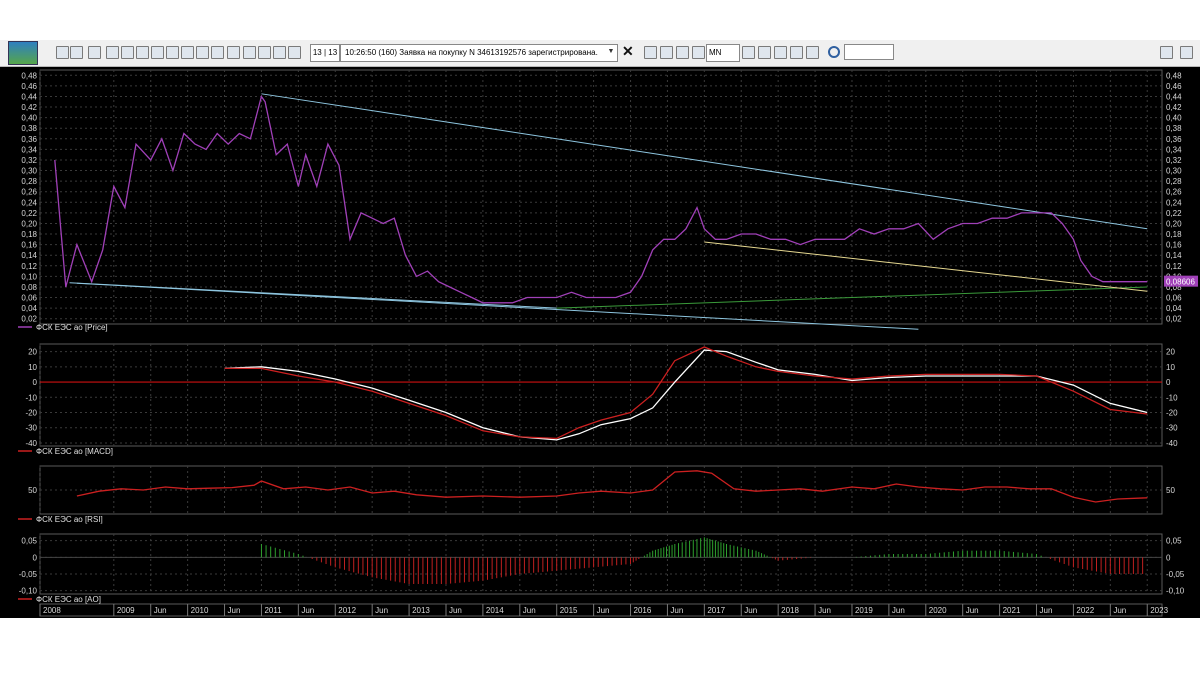  What do you see at coordinates (29, 149) in the screenshot?
I see `y-tick-label-left: 0,34` at bounding box center [29, 149].